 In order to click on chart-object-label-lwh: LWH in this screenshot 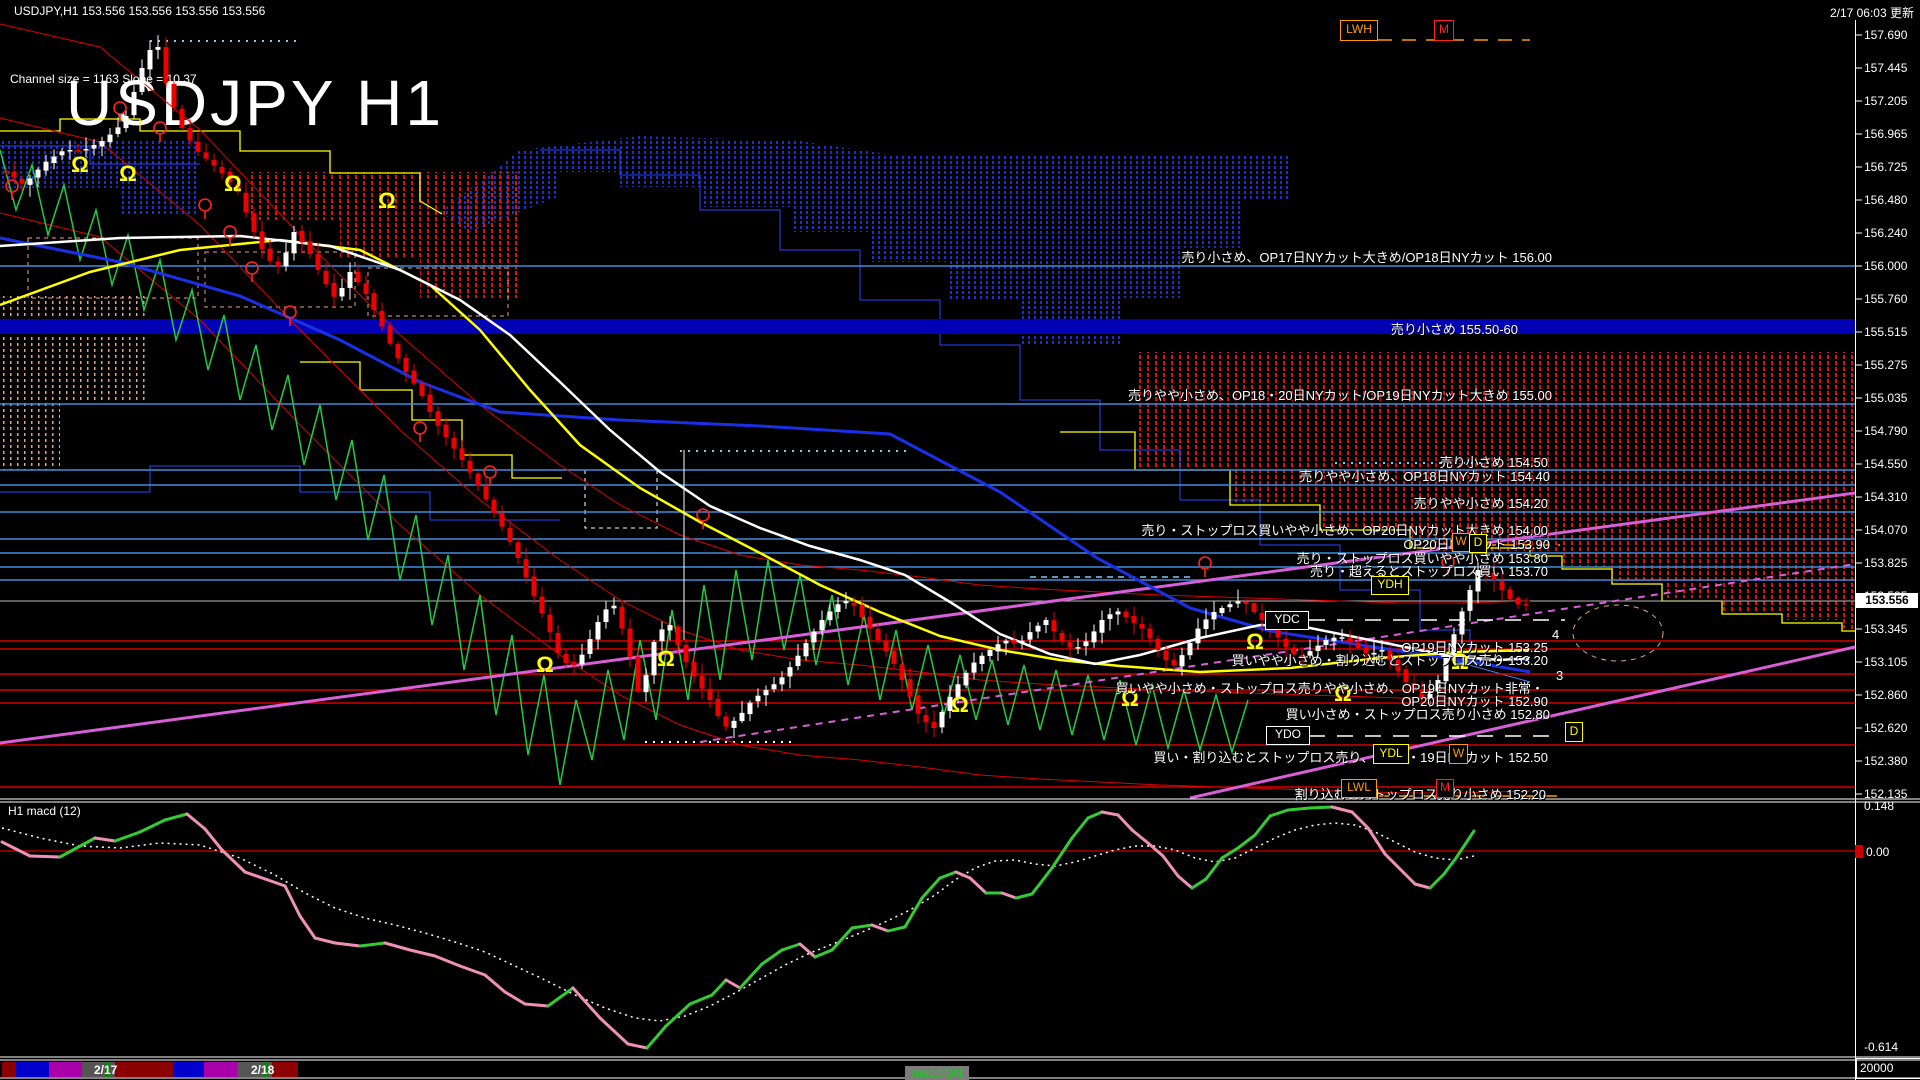, I will do `click(1359, 30)`.